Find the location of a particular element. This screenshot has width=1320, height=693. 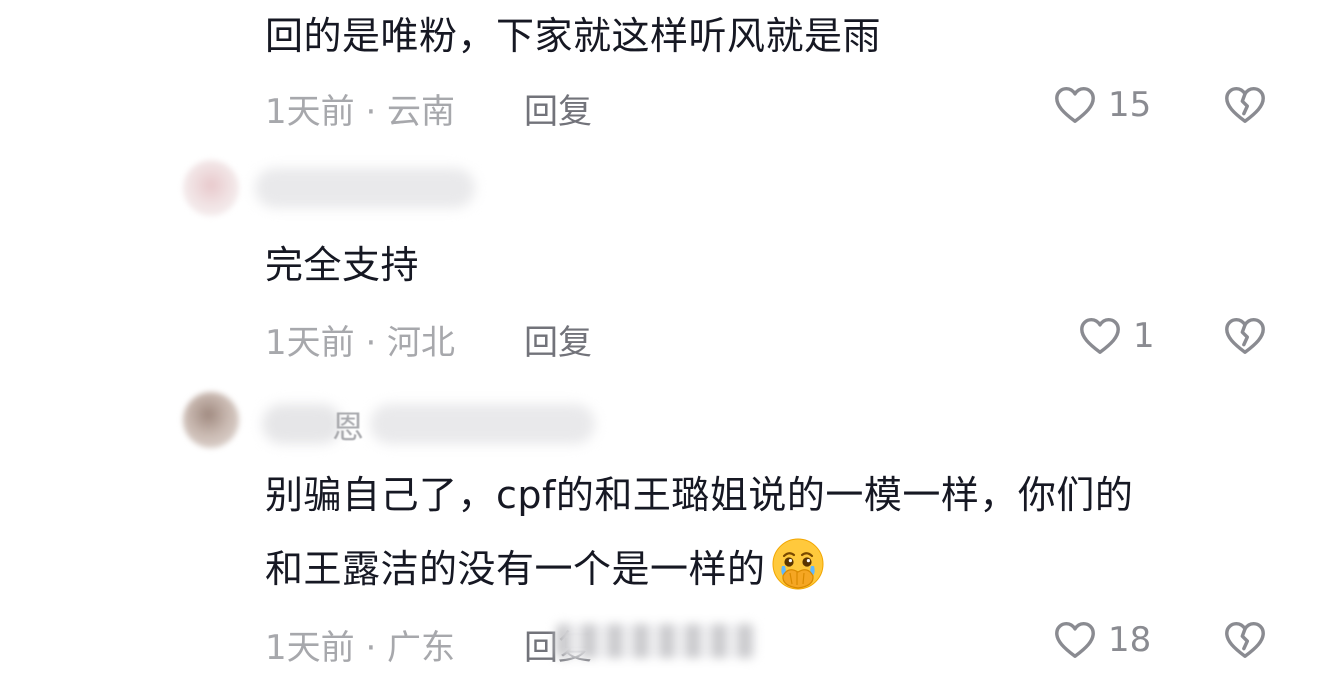

like-button: 18 is located at coordinates (1101, 640).